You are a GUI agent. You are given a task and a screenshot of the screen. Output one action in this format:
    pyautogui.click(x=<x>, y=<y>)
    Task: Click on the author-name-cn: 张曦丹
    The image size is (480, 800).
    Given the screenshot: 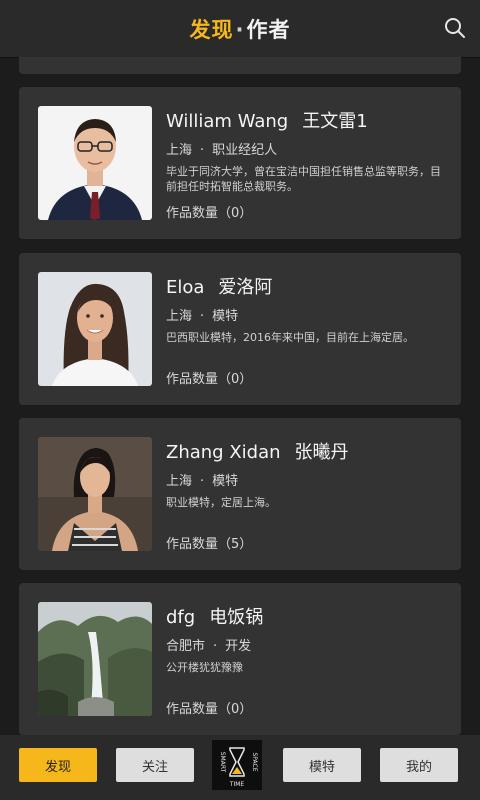 What is the action you would take?
    pyautogui.click(x=321, y=452)
    